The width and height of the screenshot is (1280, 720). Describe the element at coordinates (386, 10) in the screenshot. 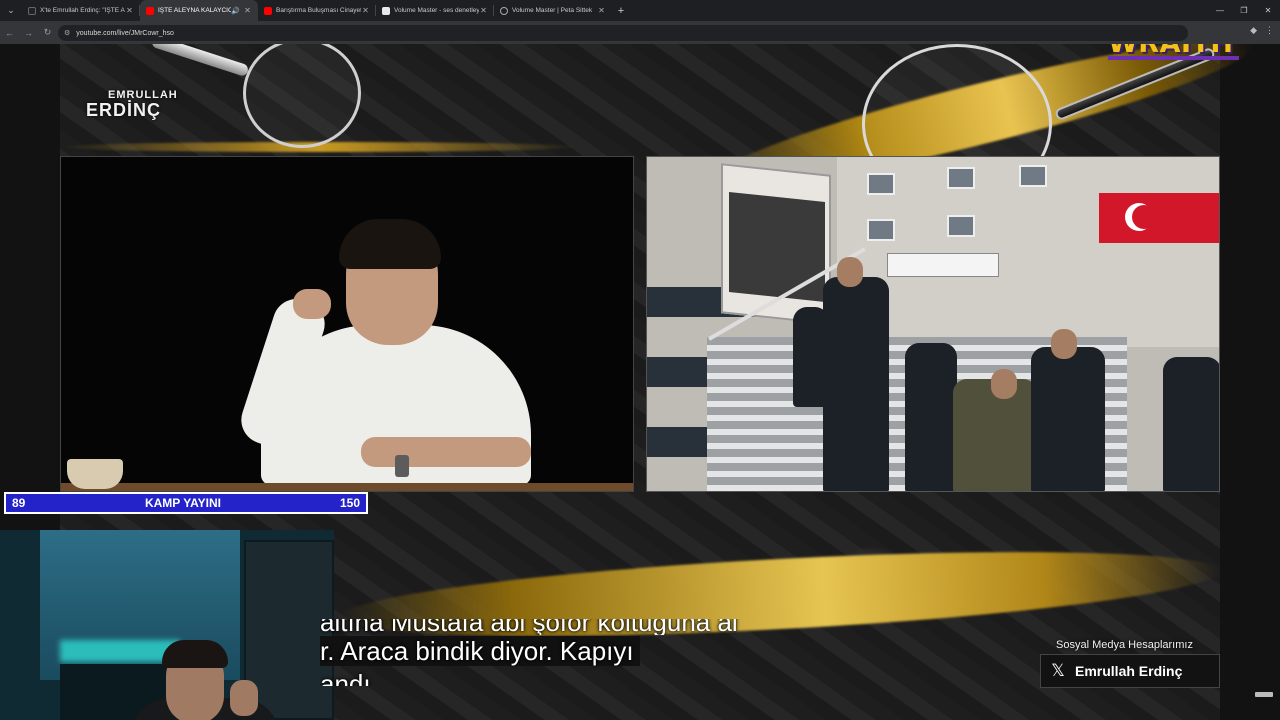

I see `webstore-favicon-icon` at that location.